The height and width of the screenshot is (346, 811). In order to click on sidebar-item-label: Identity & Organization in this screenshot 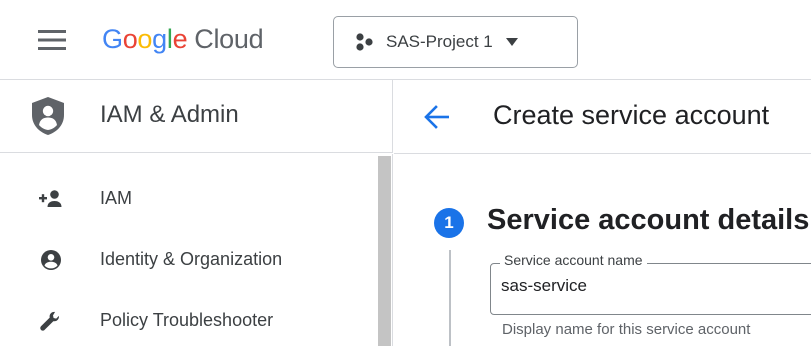, I will do `click(191, 259)`.